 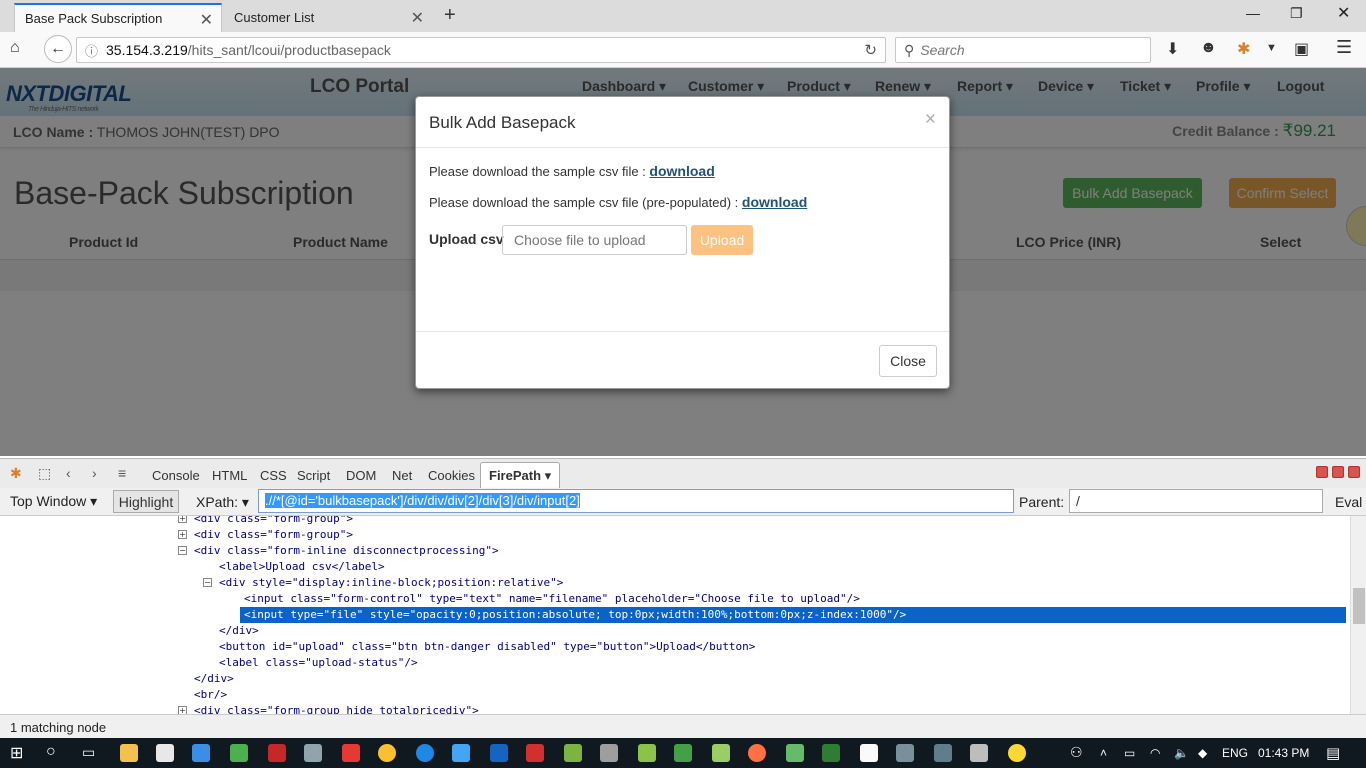 I want to click on back-icon: ‹, so click(x=68, y=473).